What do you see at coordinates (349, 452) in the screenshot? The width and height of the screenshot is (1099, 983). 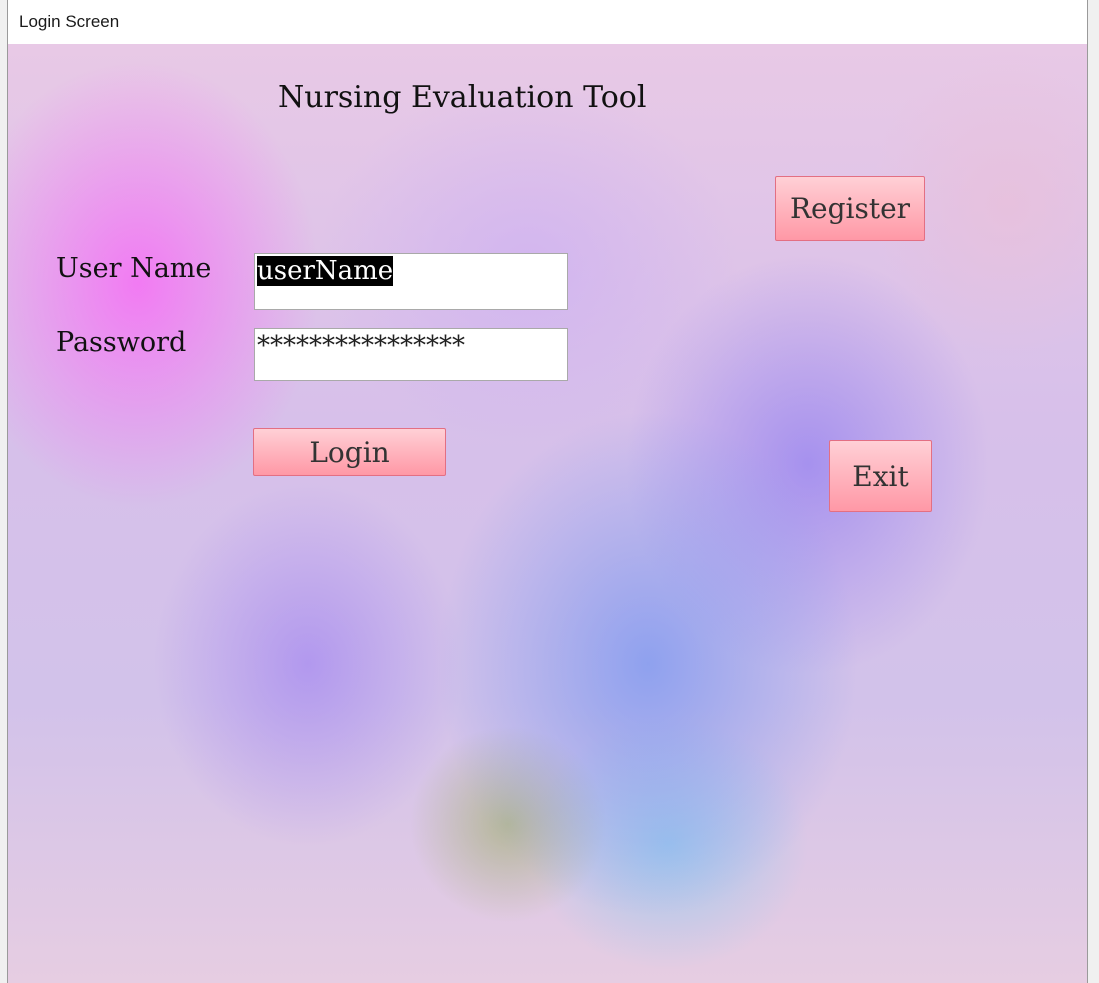 I see `login-button: Login` at bounding box center [349, 452].